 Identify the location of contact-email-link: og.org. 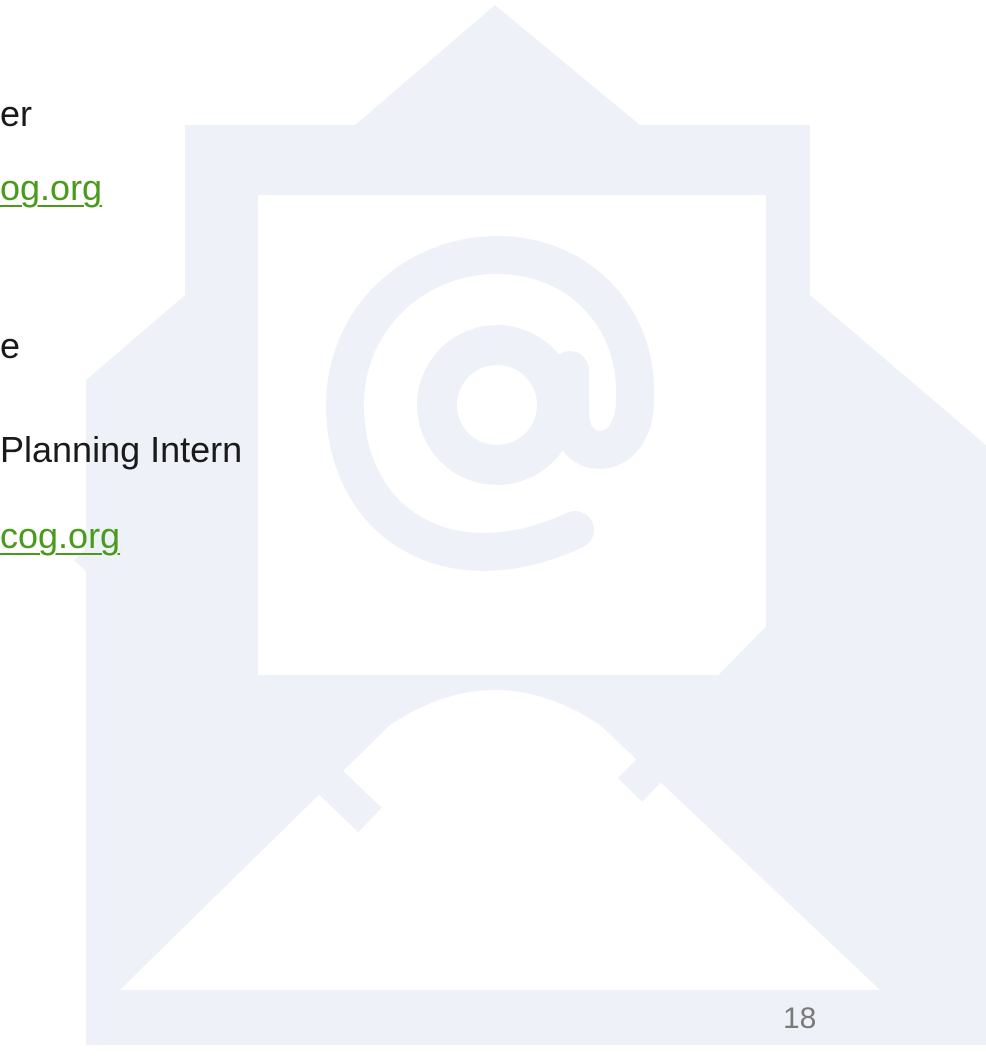
(51, 188).